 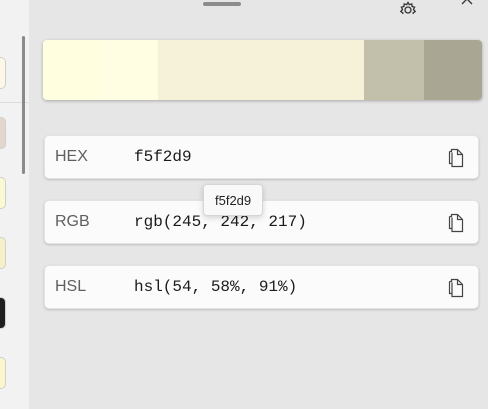 What do you see at coordinates (215, 287) in the screenshot?
I see `hsl-value: hsl(54, 58%, 91%)` at bounding box center [215, 287].